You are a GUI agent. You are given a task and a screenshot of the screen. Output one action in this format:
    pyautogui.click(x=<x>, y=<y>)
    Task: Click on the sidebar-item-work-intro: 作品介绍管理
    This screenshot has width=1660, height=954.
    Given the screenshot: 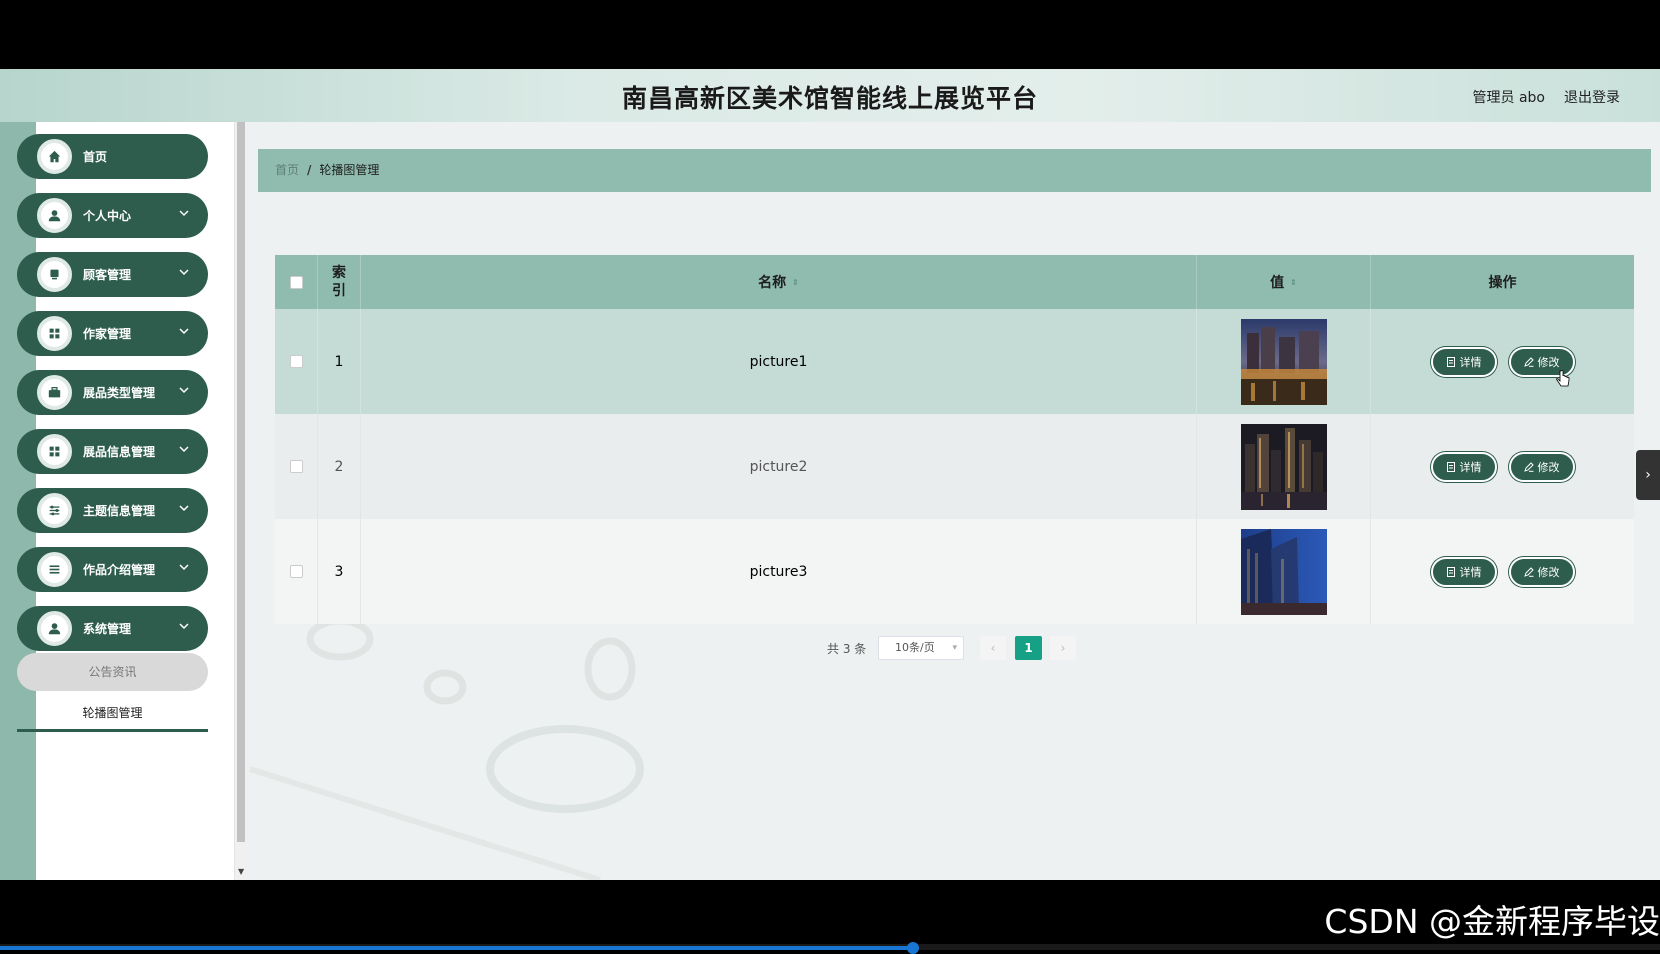 What is the action you would take?
    pyautogui.click(x=112, y=569)
    